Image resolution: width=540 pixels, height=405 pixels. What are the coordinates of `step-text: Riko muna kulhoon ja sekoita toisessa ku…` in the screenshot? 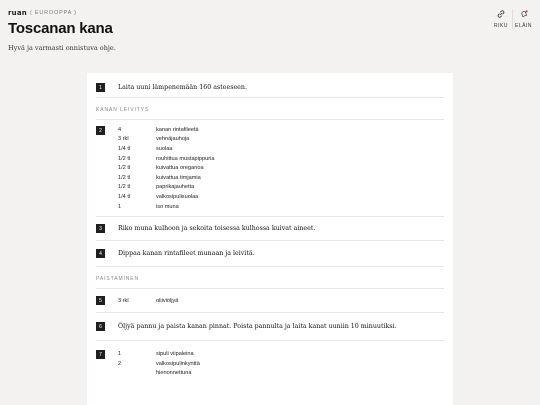 It's located at (217, 229).